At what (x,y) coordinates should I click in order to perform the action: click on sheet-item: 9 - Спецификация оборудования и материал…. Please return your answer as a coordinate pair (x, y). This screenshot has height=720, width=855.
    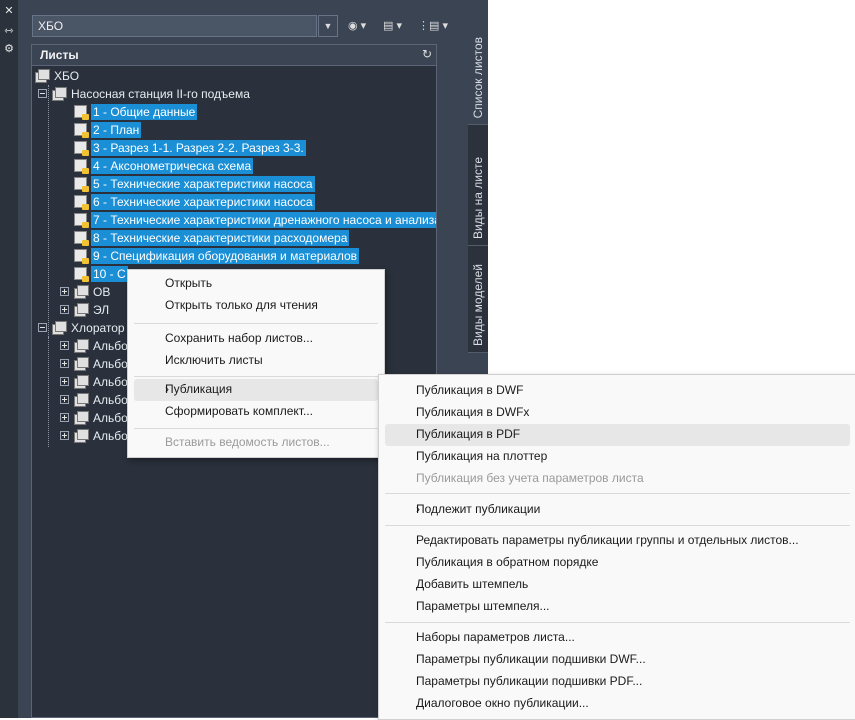
    Looking at the image, I should click on (234, 256).